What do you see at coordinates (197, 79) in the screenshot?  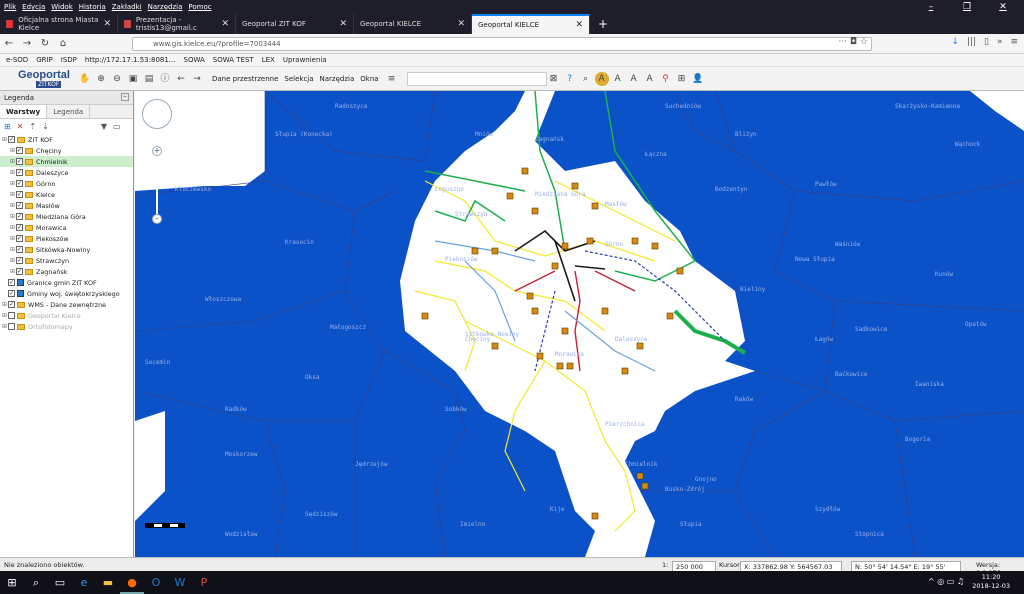 I see `next-view-icon: →` at bounding box center [197, 79].